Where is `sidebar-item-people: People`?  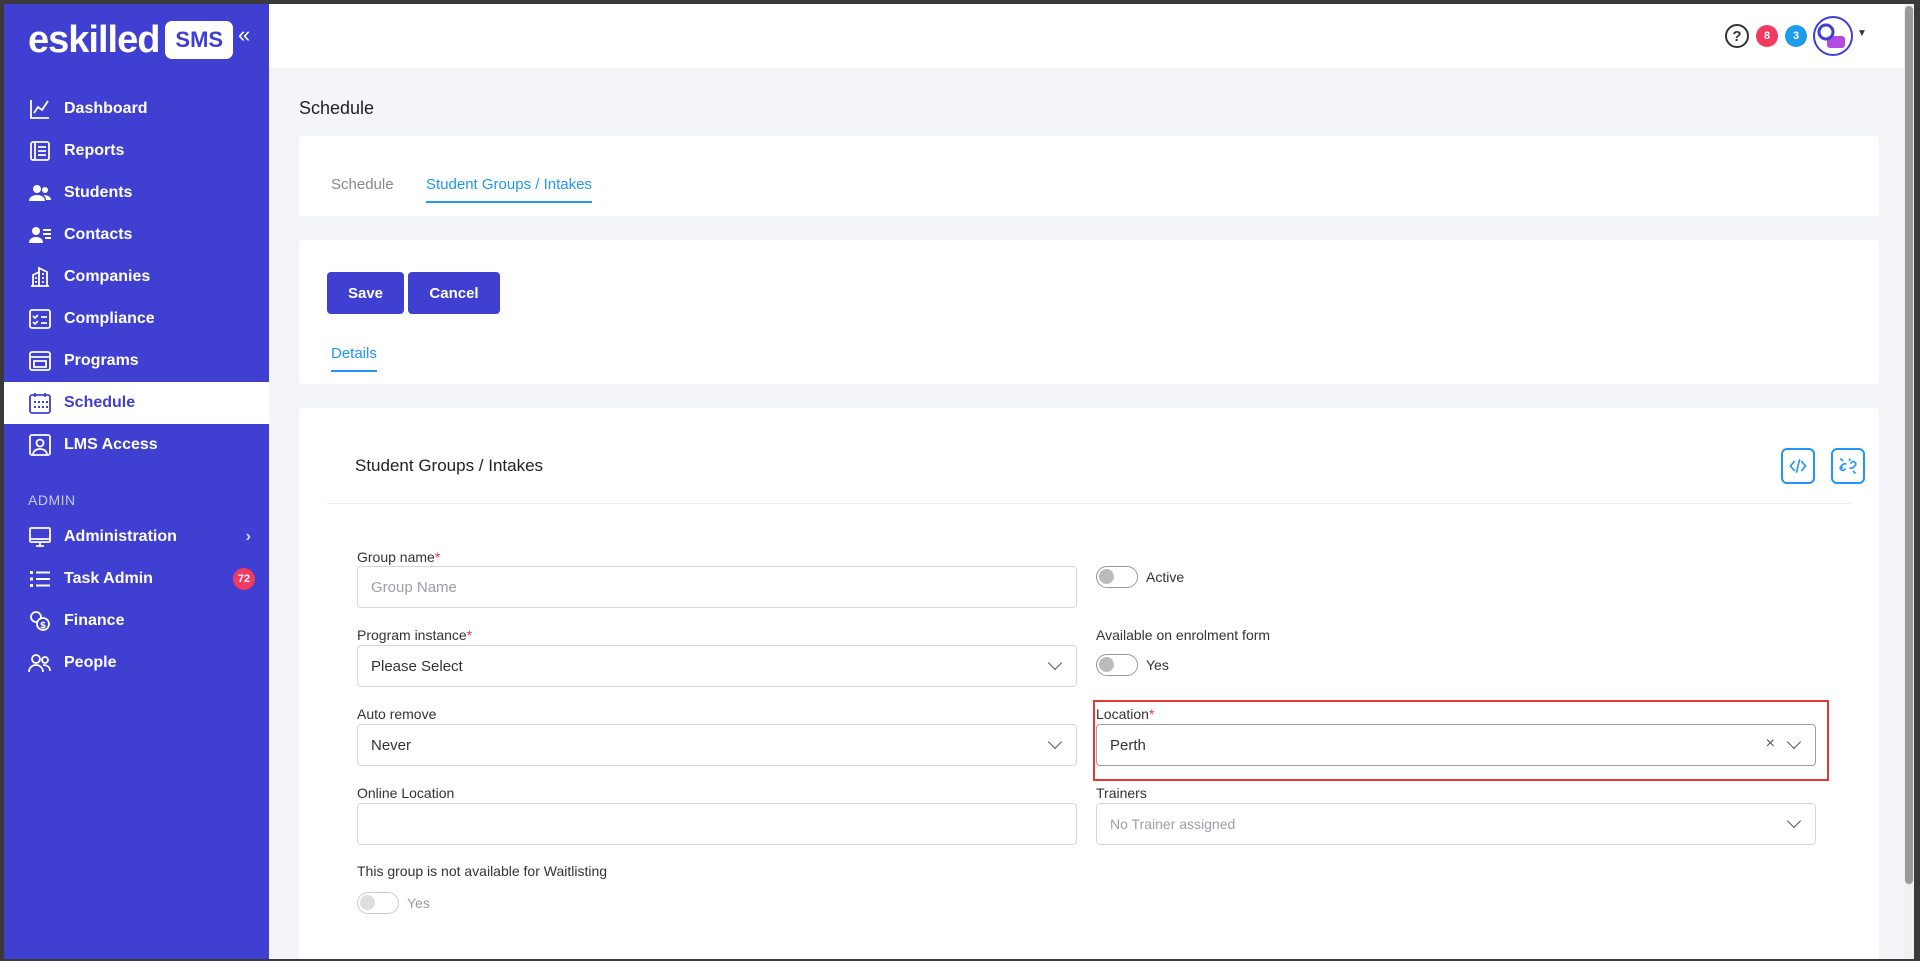
sidebar-item-people: People is located at coordinates (136, 663).